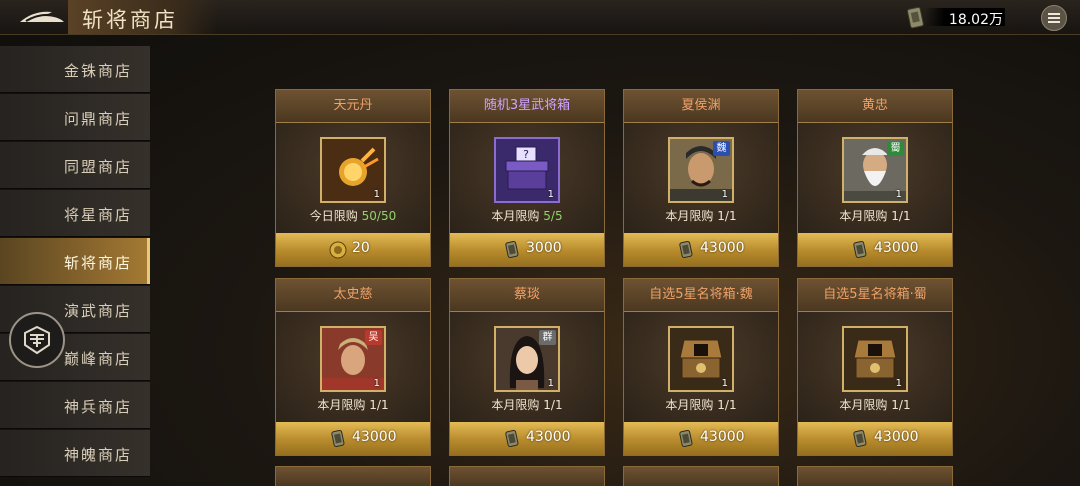 The height and width of the screenshot is (486, 1080). I want to click on shop-card-random-3star-box: 随机3星武将箱 ? 1 本月限购 5/5 3000, so click(527, 178).